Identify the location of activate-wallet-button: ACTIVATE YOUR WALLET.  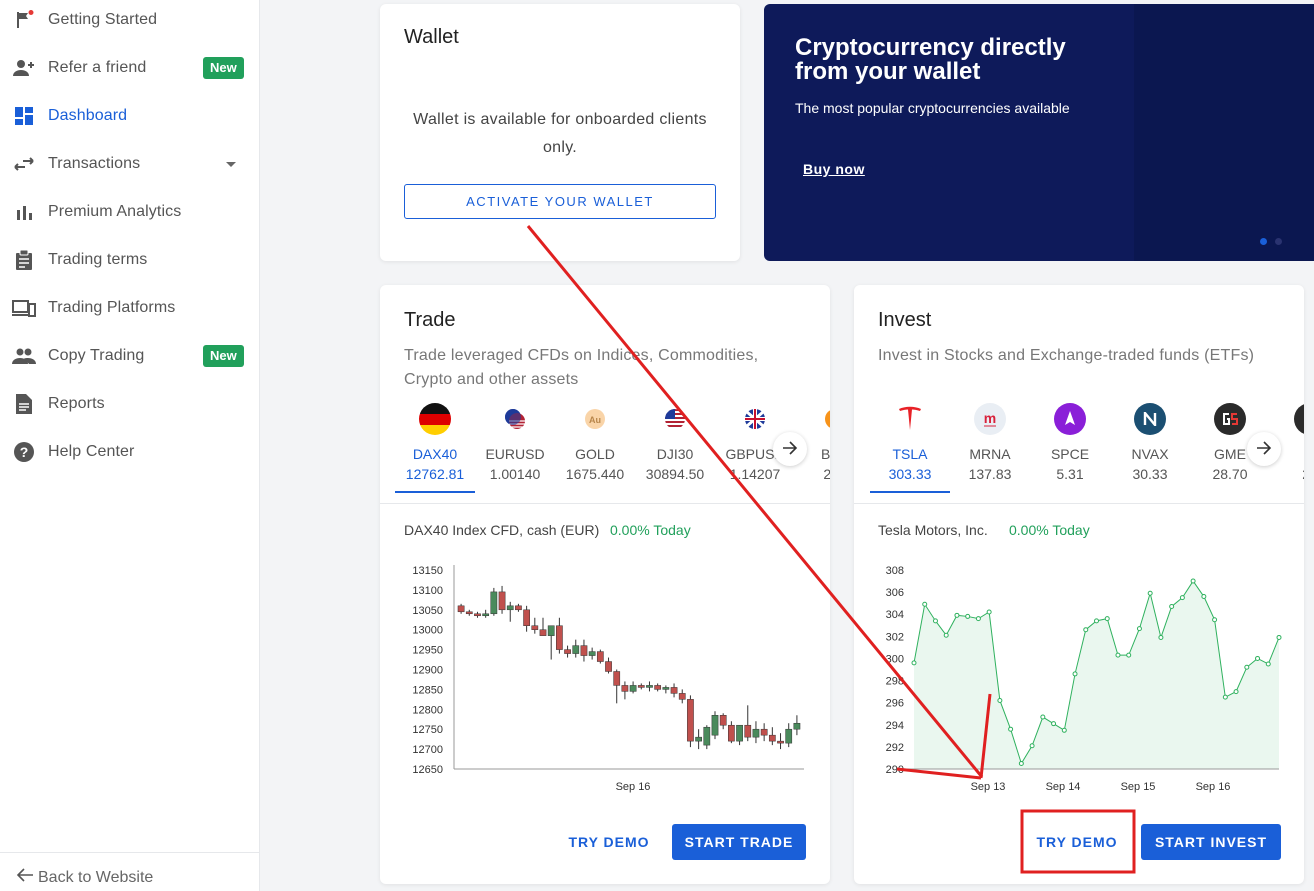
(560, 201).